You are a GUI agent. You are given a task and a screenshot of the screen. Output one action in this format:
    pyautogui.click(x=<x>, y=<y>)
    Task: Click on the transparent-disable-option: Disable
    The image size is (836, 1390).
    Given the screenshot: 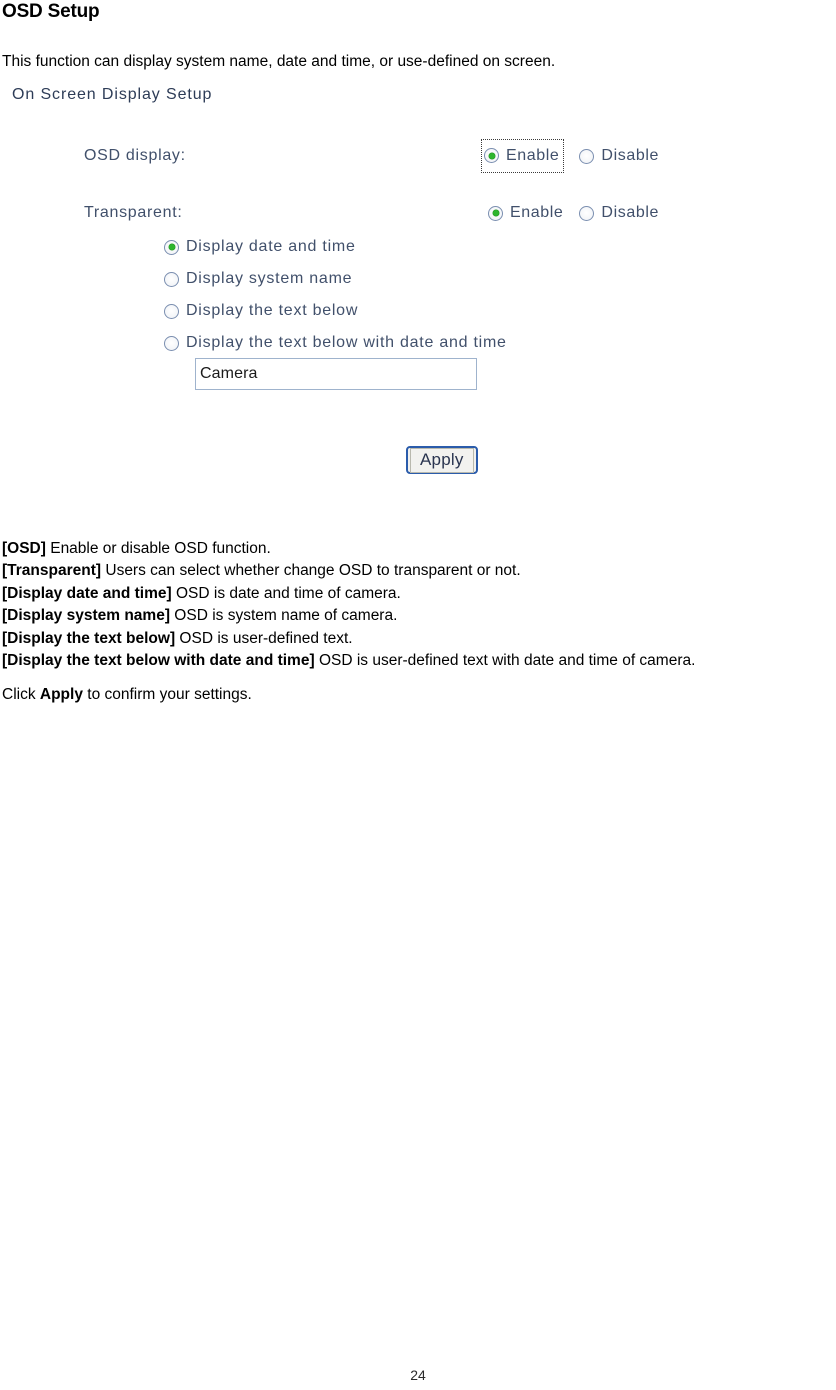 What is the action you would take?
    pyautogui.click(x=619, y=213)
    